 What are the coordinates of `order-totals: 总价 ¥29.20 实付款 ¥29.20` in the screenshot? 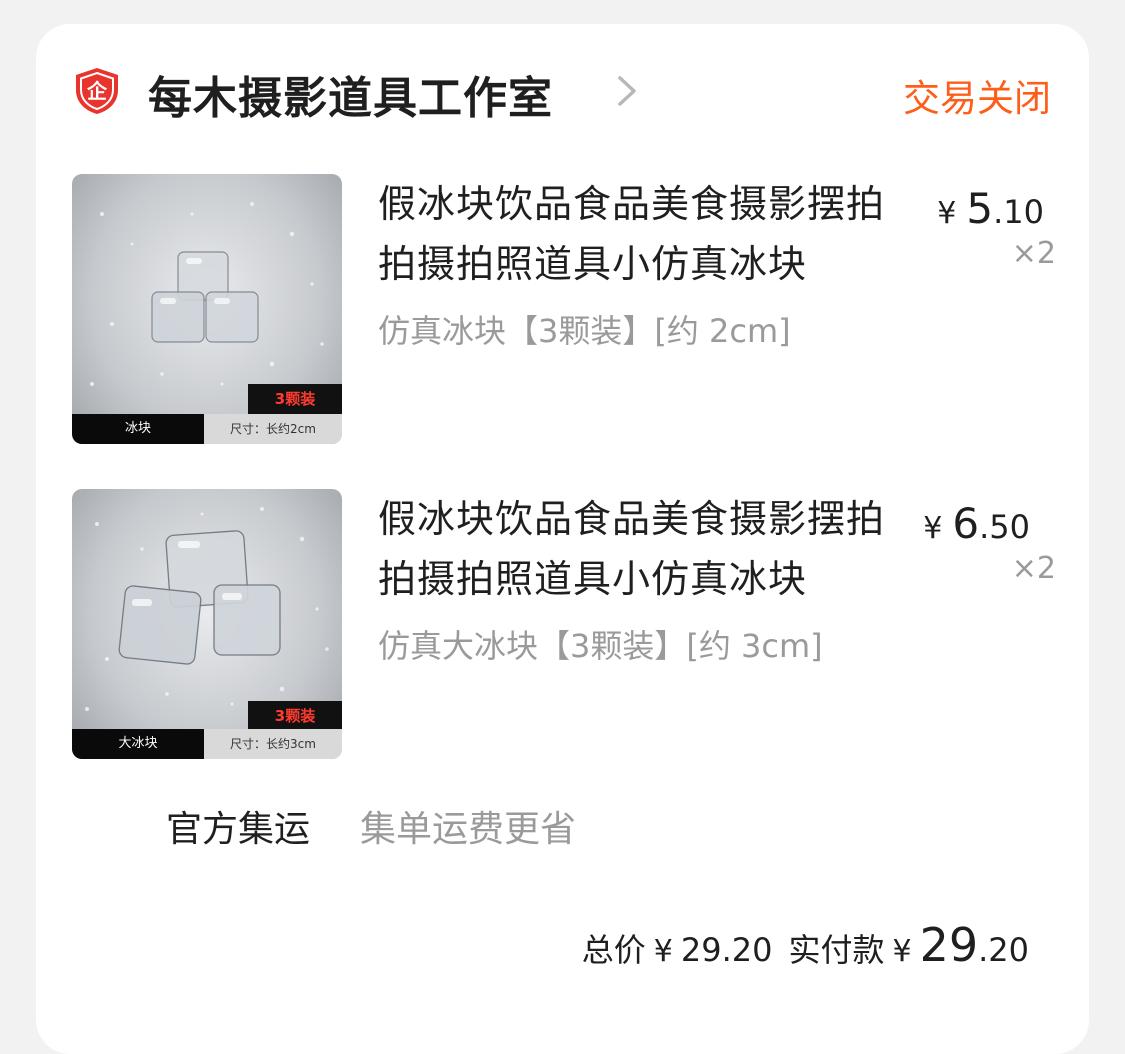 It's located at (805, 945).